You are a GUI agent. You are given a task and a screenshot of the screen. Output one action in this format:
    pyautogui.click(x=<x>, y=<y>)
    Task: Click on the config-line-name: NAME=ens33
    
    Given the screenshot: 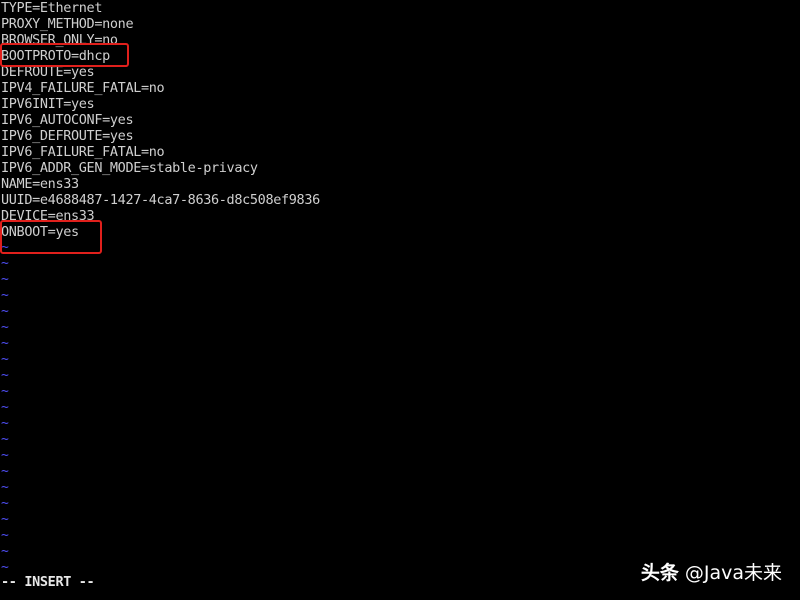 What is the action you would take?
    pyautogui.click(x=400, y=184)
    